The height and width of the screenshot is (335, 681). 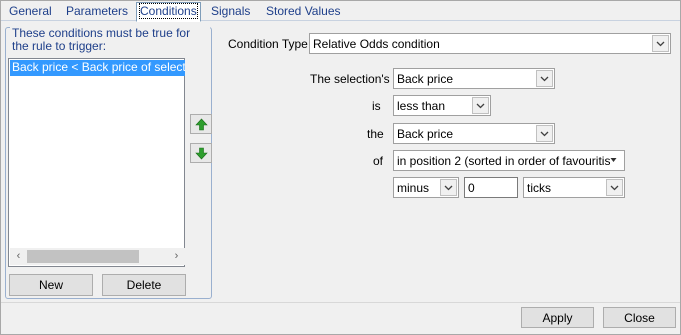 What do you see at coordinates (474, 133) in the screenshot?
I see `target-field-select: Back price` at bounding box center [474, 133].